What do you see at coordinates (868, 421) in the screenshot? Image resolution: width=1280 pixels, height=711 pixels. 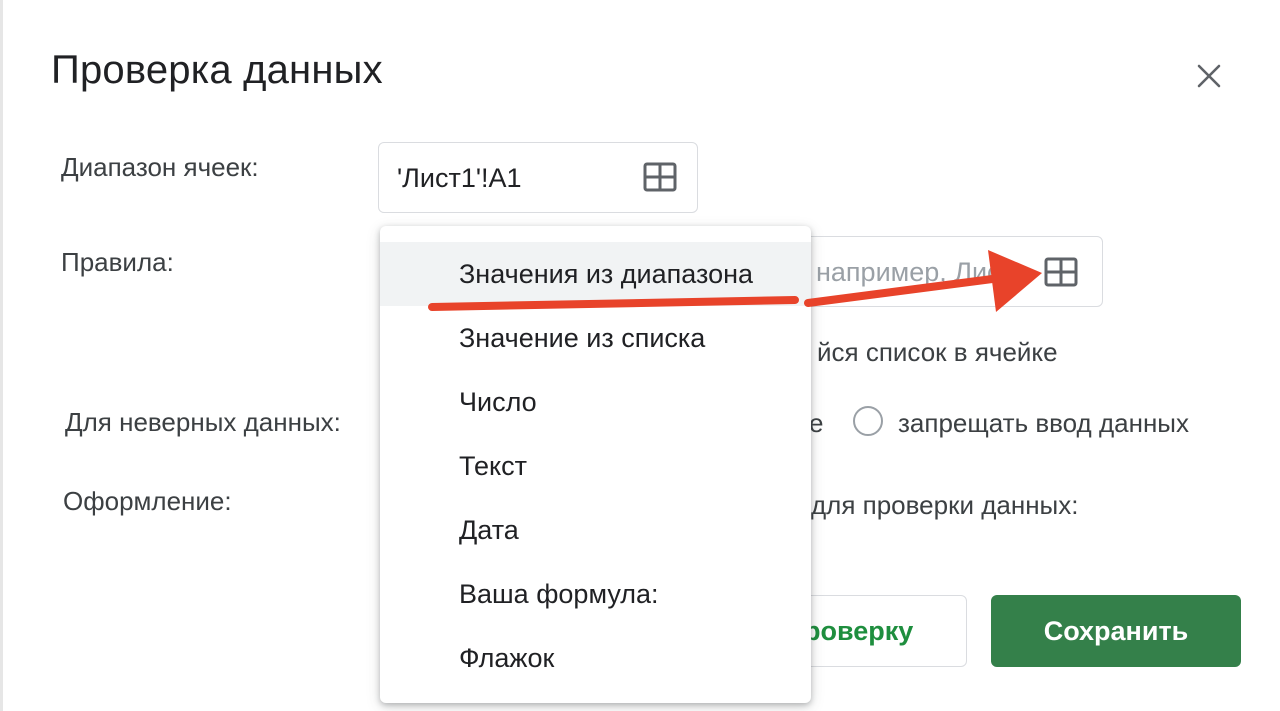 I see `deny-input-radio` at bounding box center [868, 421].